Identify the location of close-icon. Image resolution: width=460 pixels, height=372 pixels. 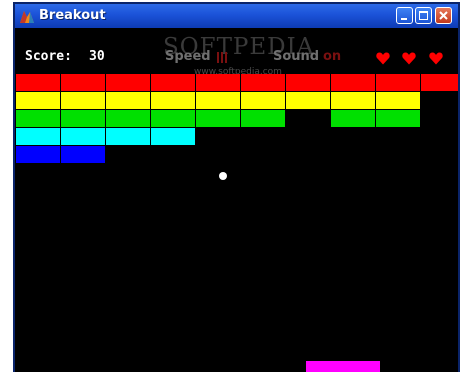
(443, 15).